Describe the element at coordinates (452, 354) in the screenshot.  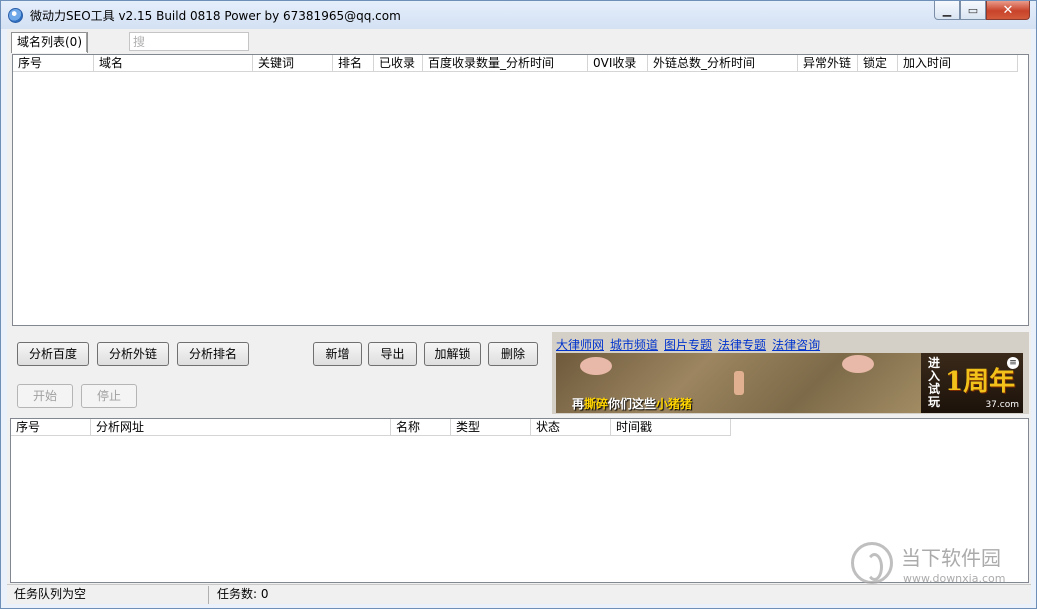
I see `lock-unlock-button: 加解锁` at that location.